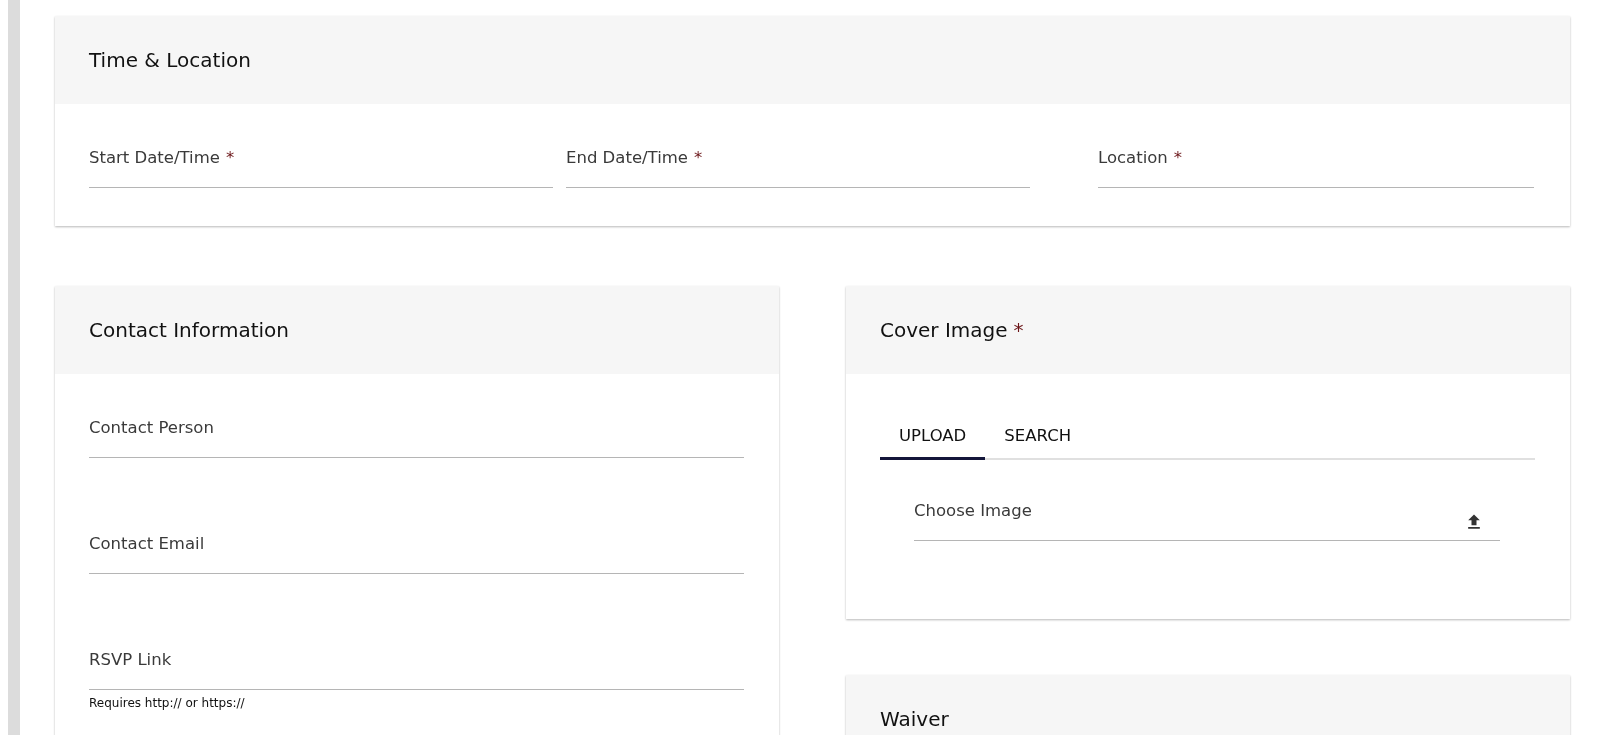 The width and height of the screenshot is (1606, 735). Describe the element at coordinates (321, 159) in the screenshot. I see `input-field: Start Date/Time *` at that location.